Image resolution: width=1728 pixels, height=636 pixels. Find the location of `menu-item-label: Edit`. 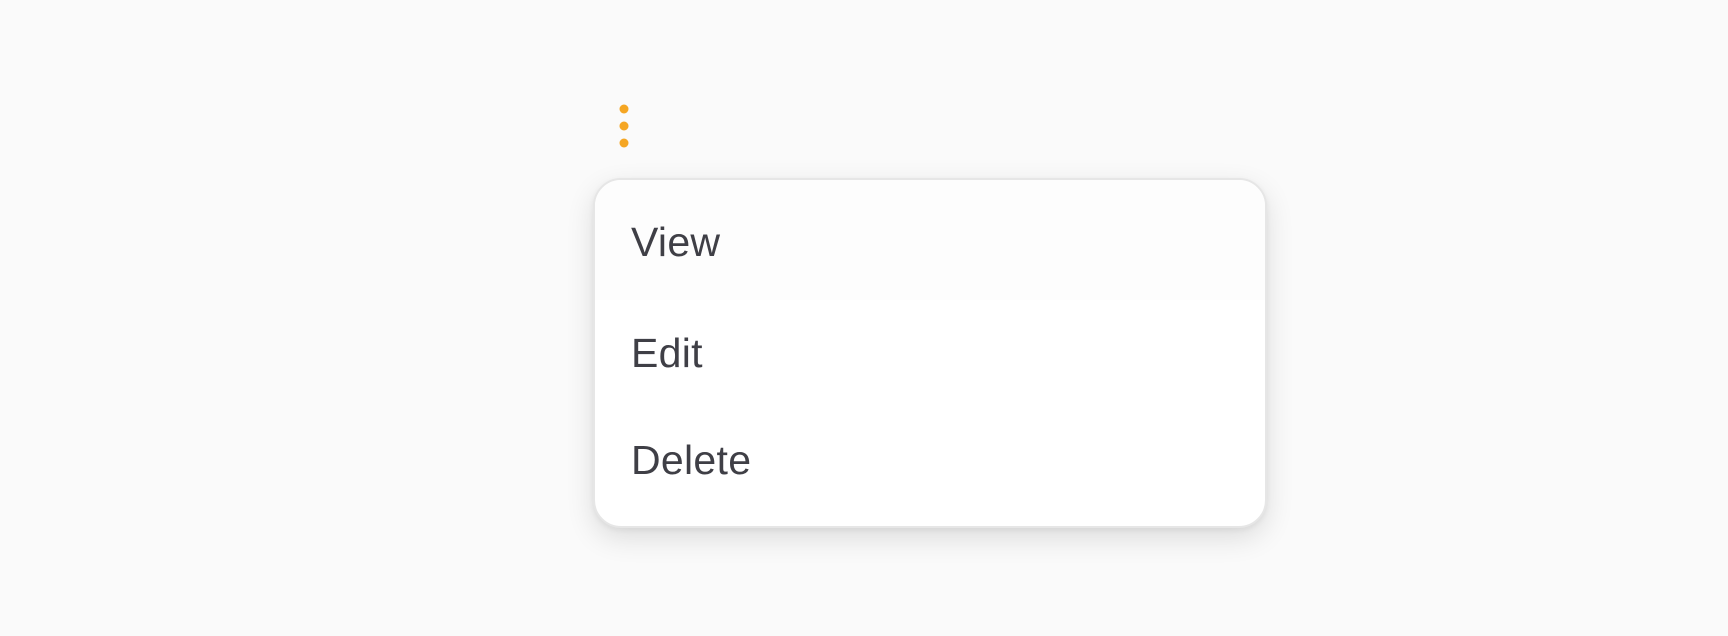

menu-item-label: Edit is located at coordinates (667, 353).